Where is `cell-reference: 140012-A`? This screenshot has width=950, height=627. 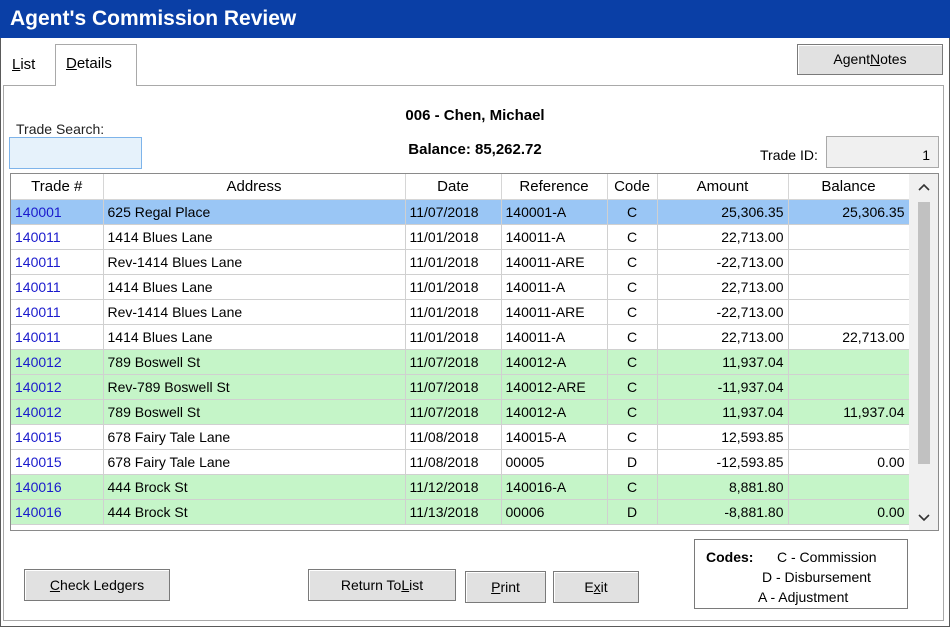
cell-reference: 140012-A is located at coordinates (554, 412).